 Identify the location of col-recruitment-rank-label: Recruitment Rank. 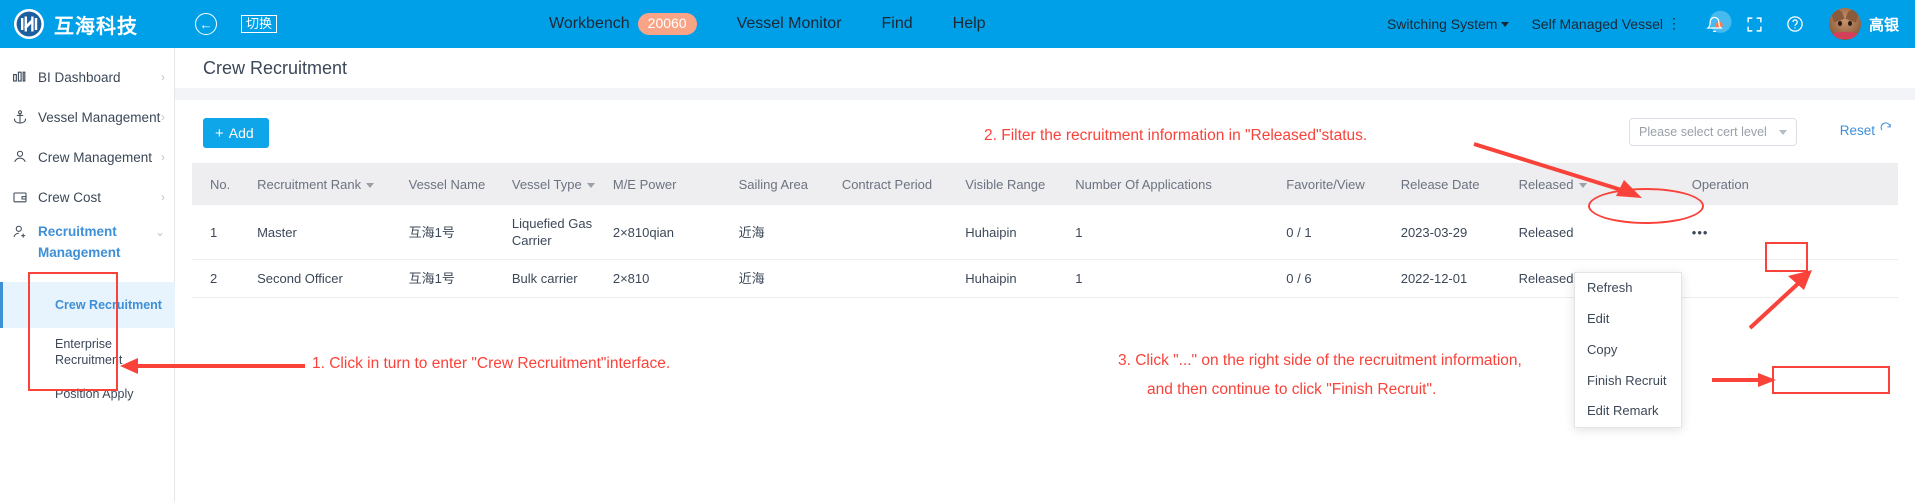
(309, 184).